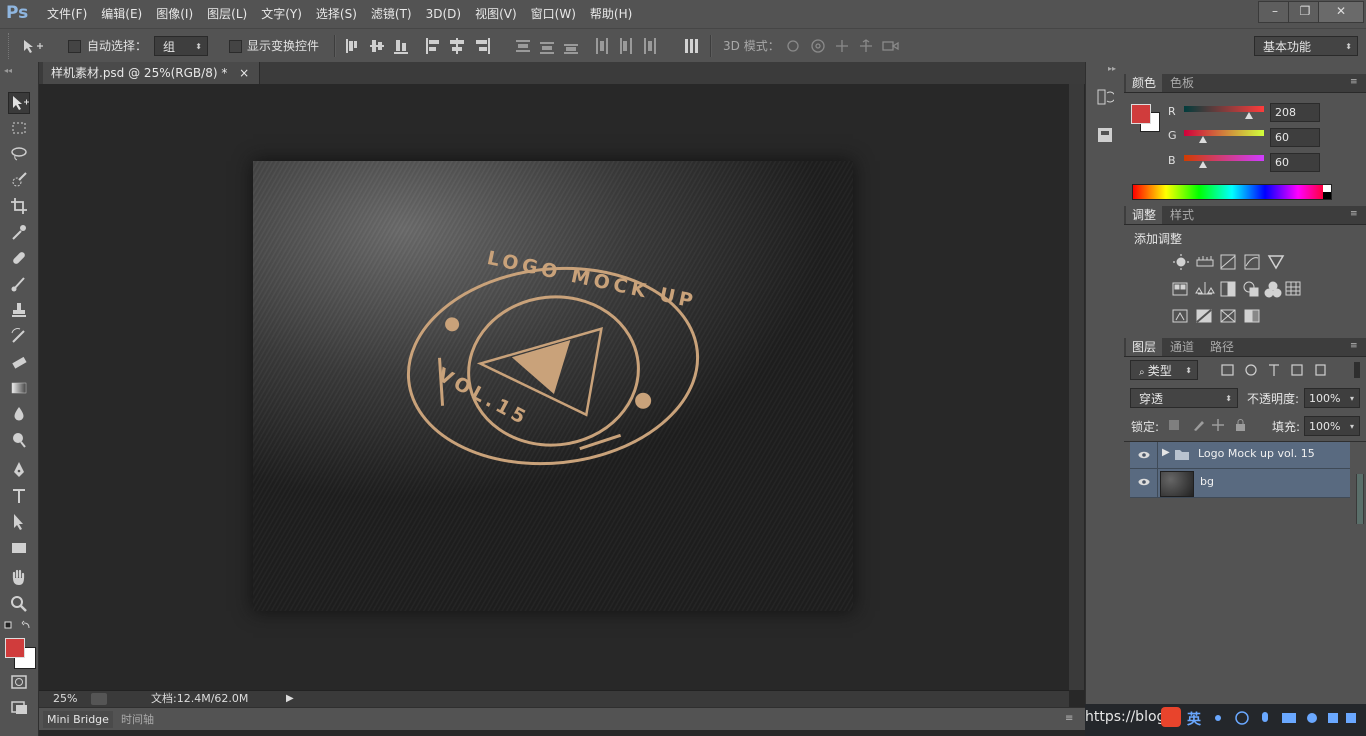 The image size is (1366, 736). Describe the element at coordinates (1105, 135) in the screenshot. I see `properties-panel-icon` at that location.